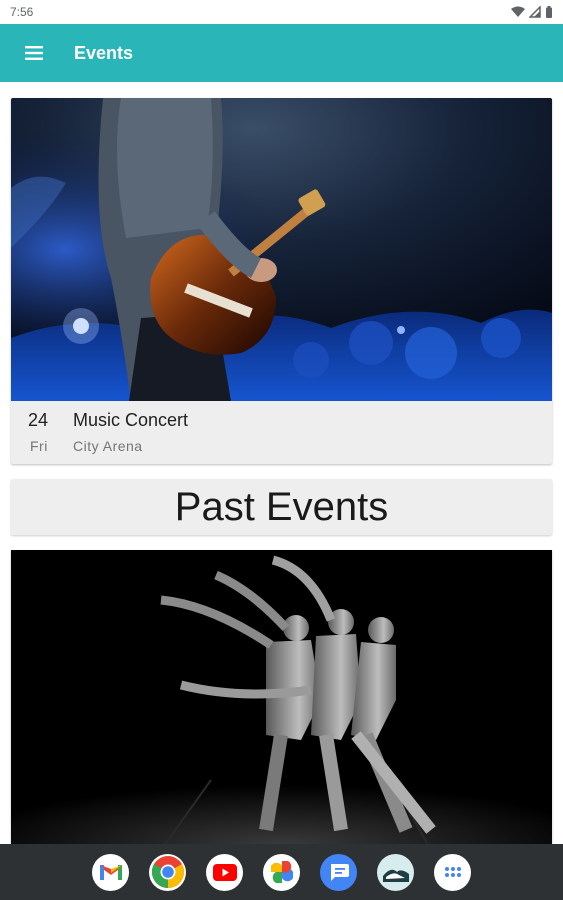 The image size is (563, 900). What do you see at coordinates (22, 12) in the screenshot?
I see `status-time: 7:56` at bounding box center [22, 12].